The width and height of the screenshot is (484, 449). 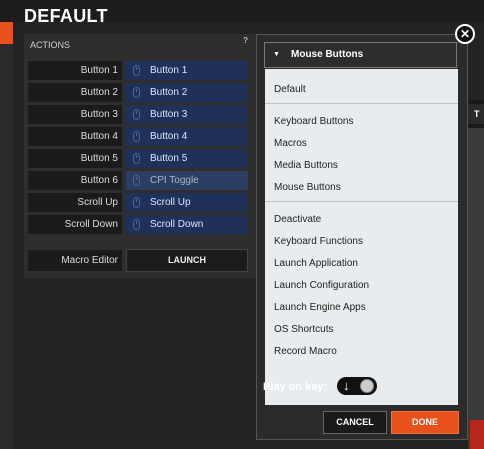 What do you see at coordinates (327, 54) in the screenshot?
I see `category-select-value: Mouse Buttons` at bounding box center [327, 54].